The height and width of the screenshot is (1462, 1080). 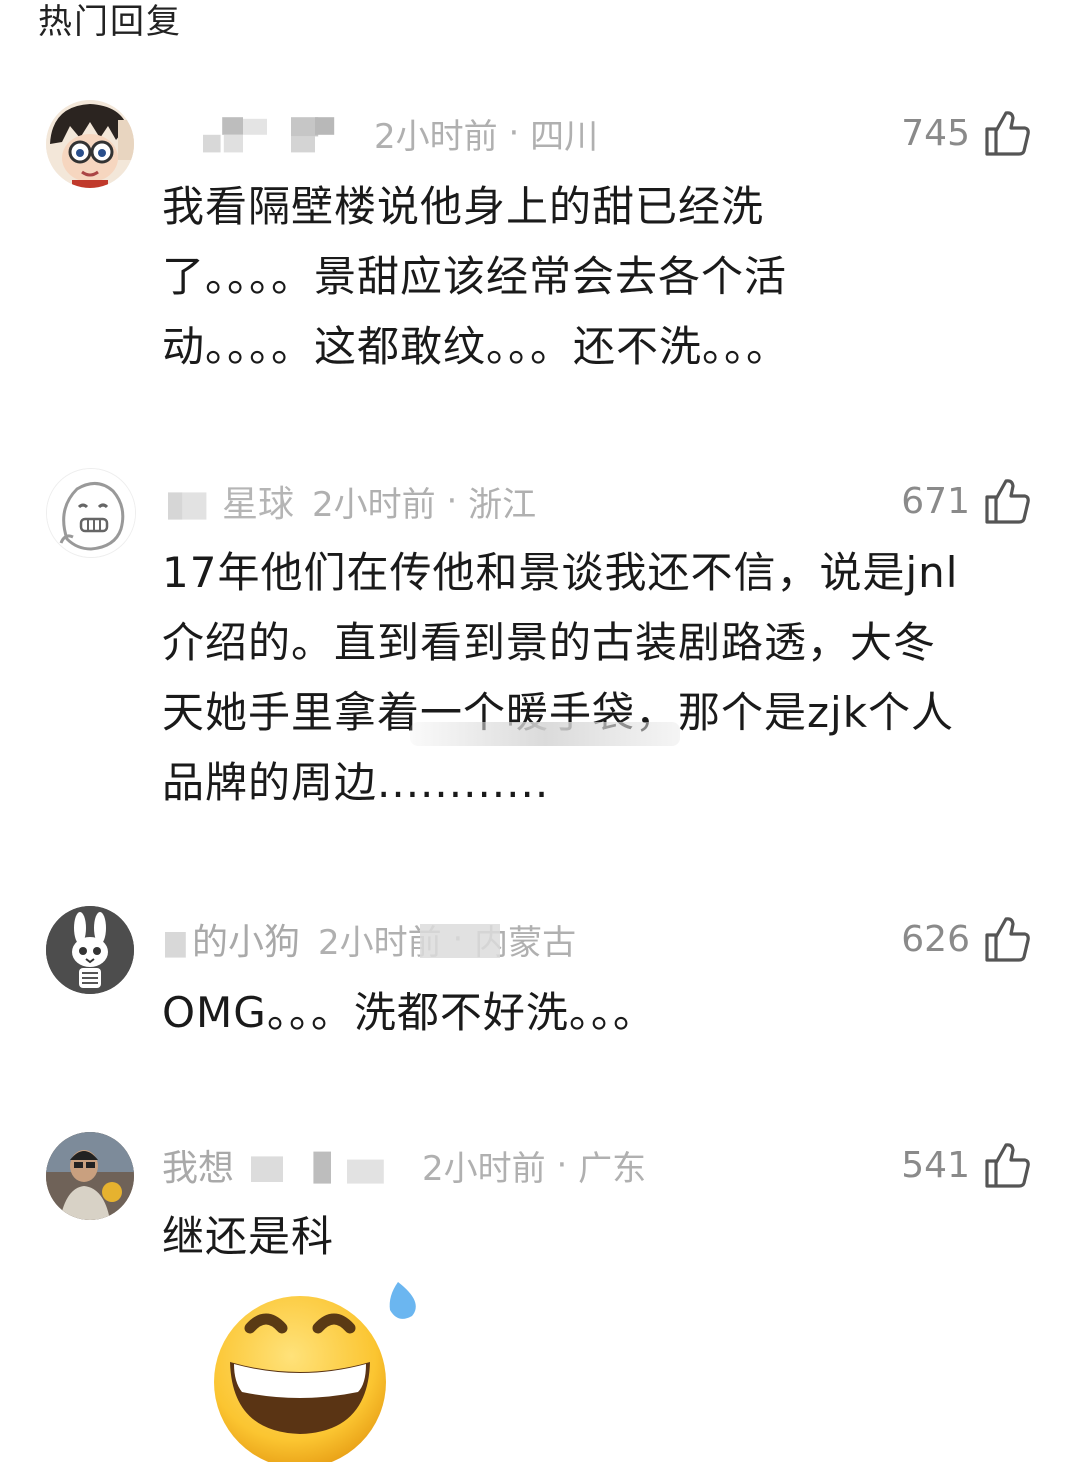 I want to click on like-button: 745, so click(x=965, y=133).